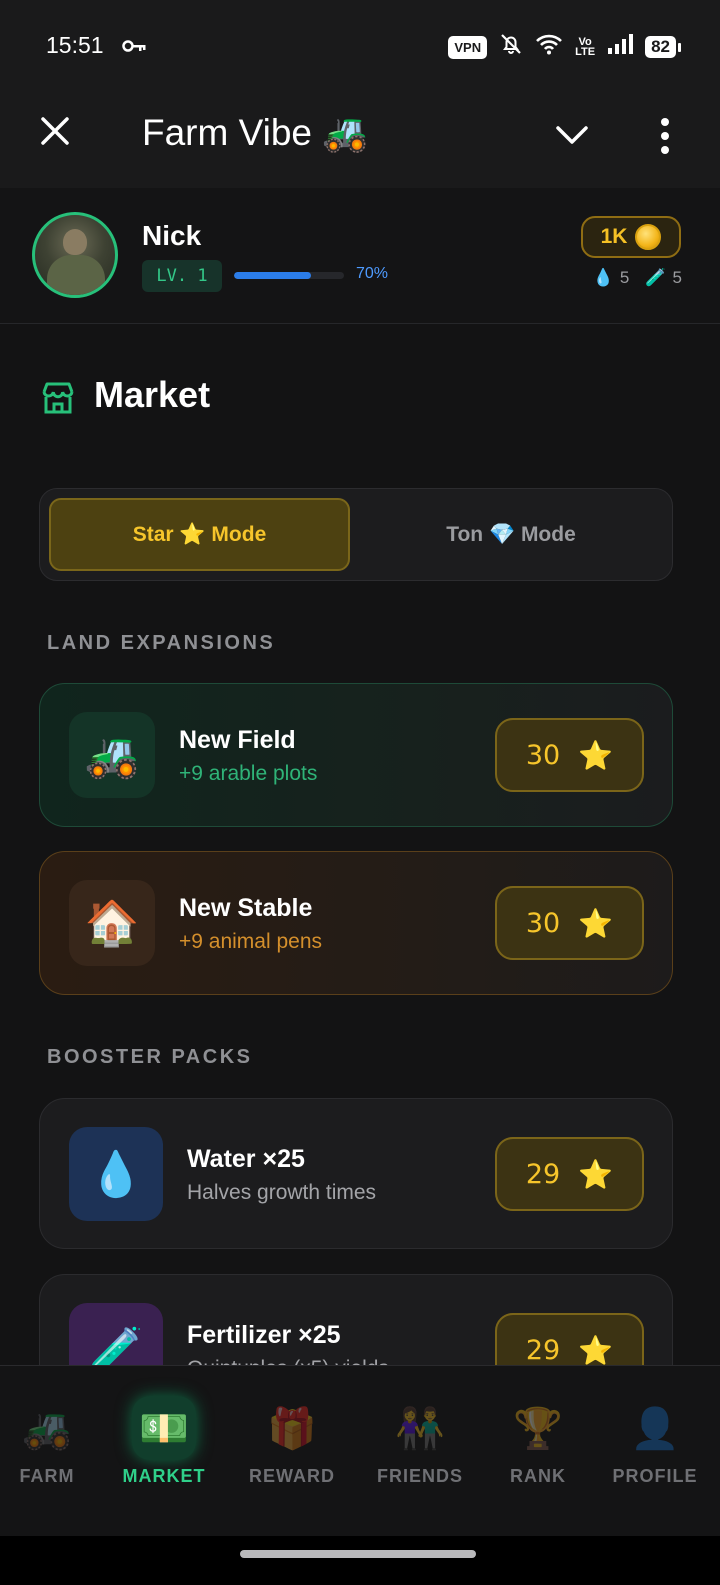  I want to click on profile-icon: 👤, so click(655, 1428).